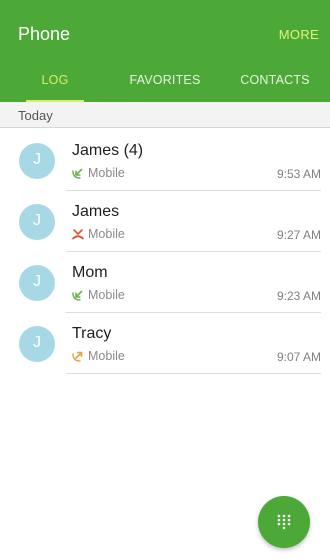 Image resolution: width=330 pixels, height=559 pixels. Describe the element at coordinates (78, 234) in the screenshot. I see `missed-call-icon` at that location.